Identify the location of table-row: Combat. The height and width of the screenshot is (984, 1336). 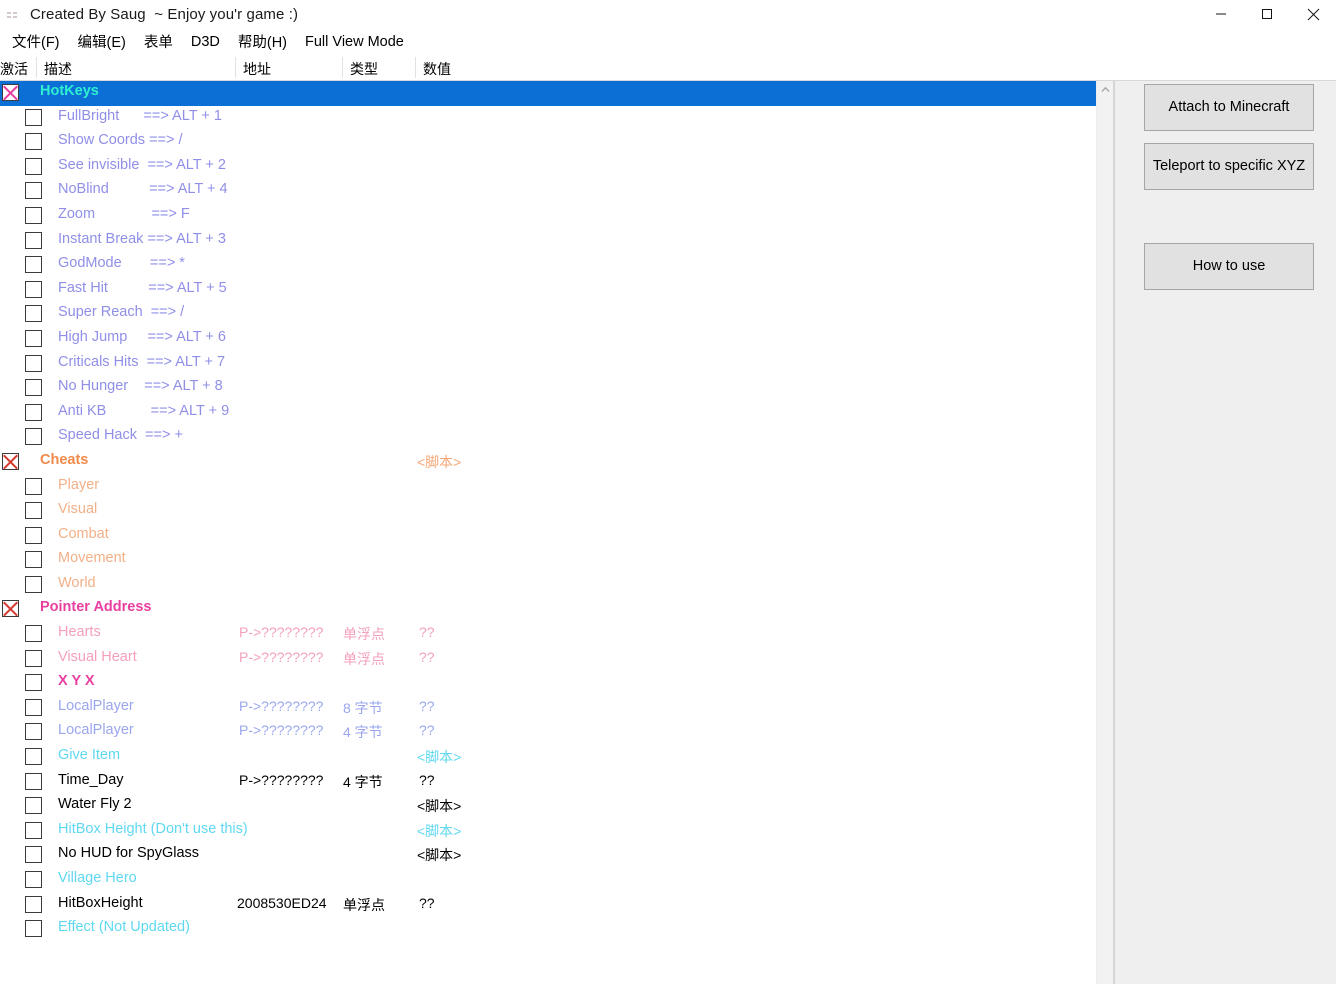
(548, 536).